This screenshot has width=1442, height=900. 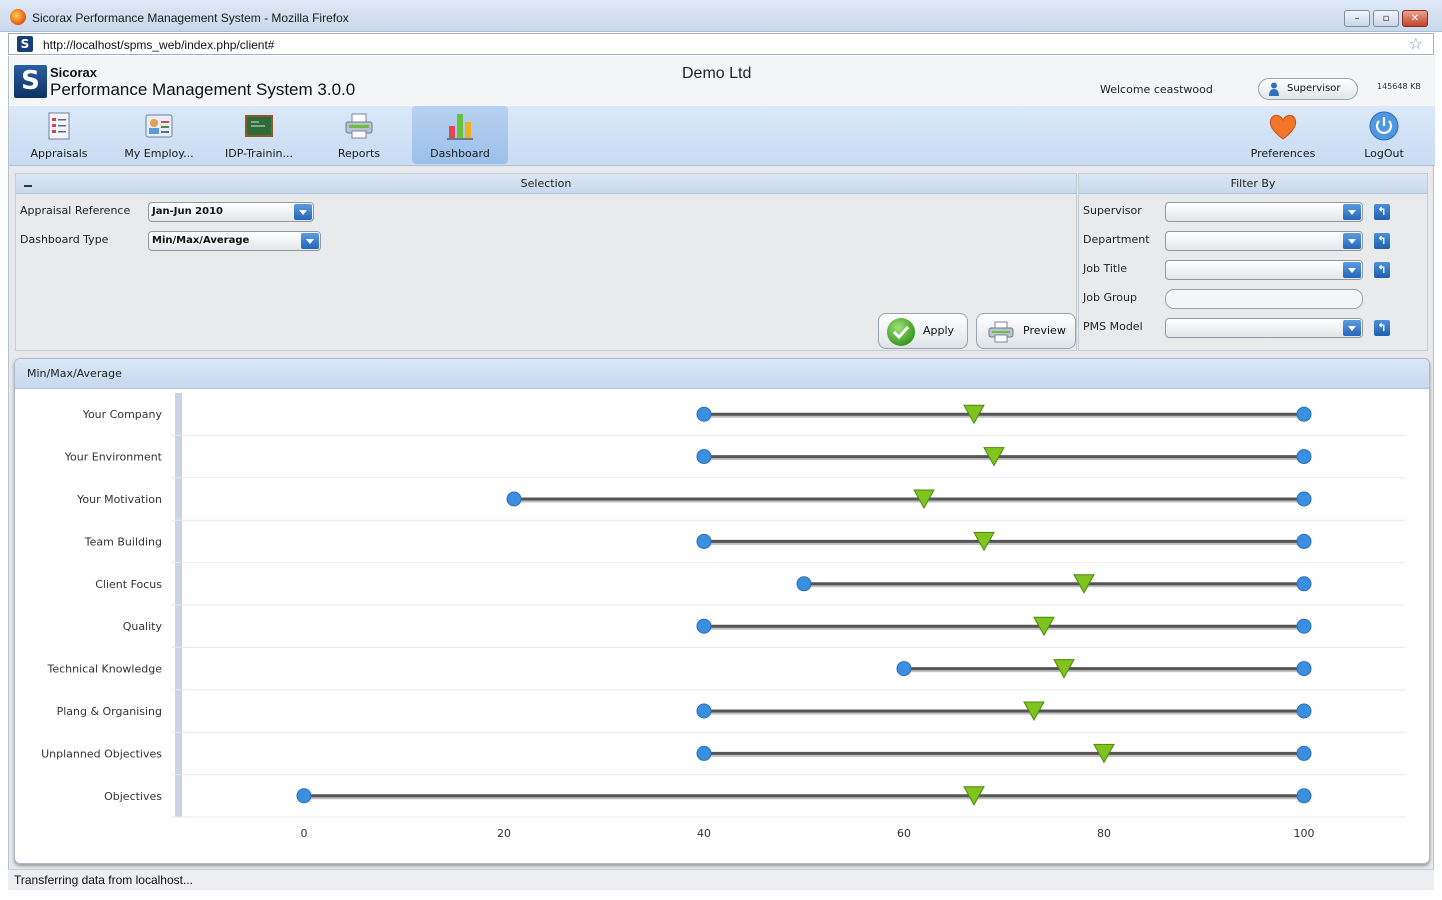 I want to click on toolbar-dashboard: Dashboard, so click(x=460, y=135).